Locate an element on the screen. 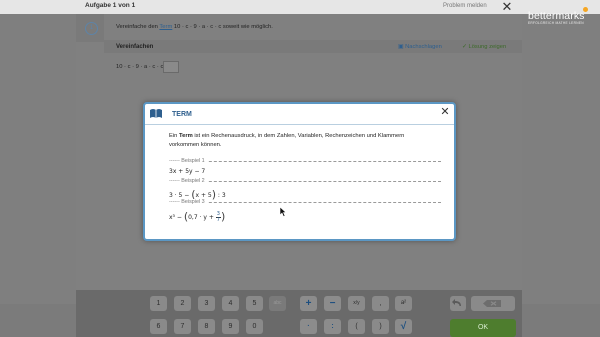  key-0: 0 is located at coordinates (254, 326).